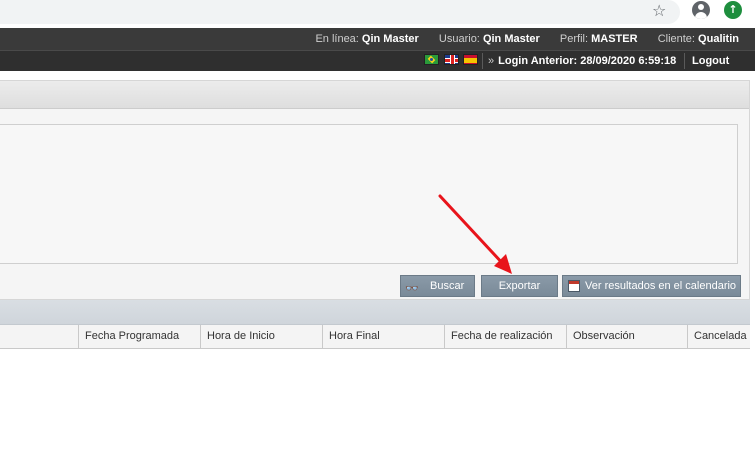  I want to click on profile-label: Perfil:, so click(574, 39).